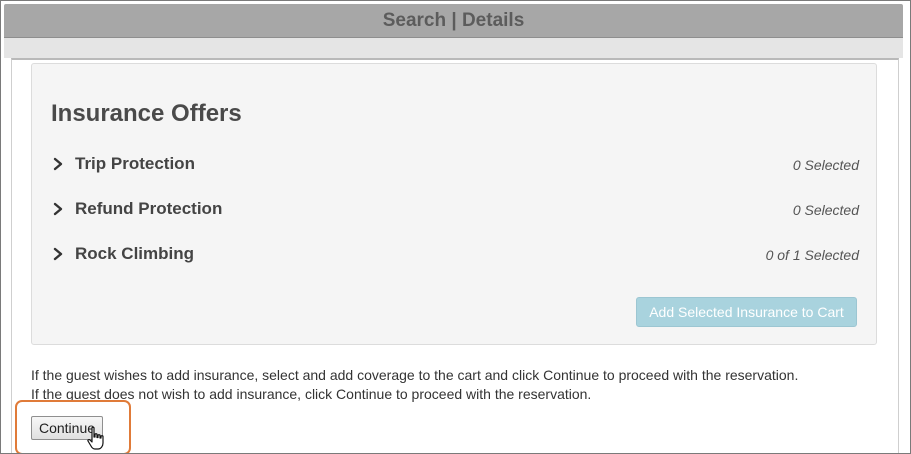 The image size is (911, 454). I want to click on offer-row-rock-climbing: Rock Climbing 0 of 1 Selected, so click(455, 255).